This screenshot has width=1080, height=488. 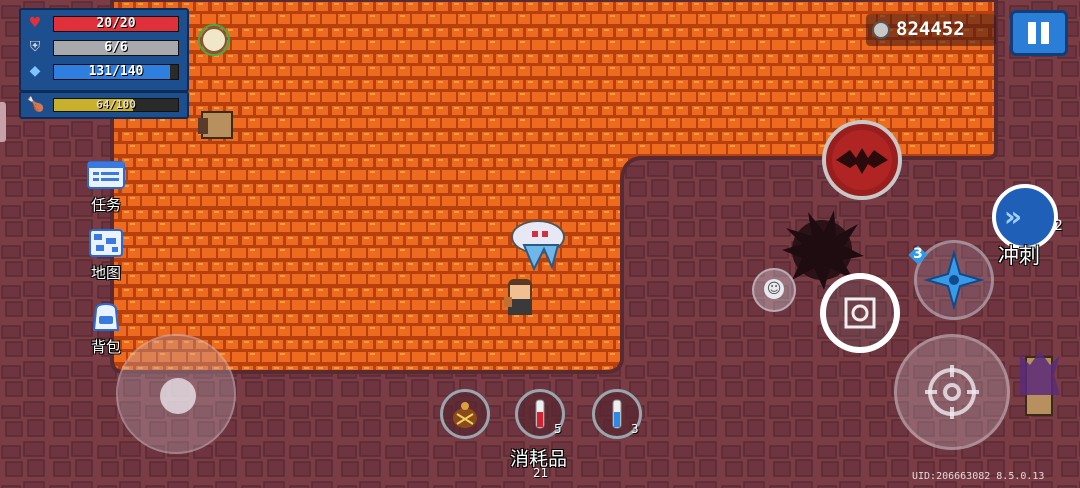 What do you see at coordinates (105, 205) in the screenshot?
I see `quest-label: 任务` at bounding box center [105, 205].